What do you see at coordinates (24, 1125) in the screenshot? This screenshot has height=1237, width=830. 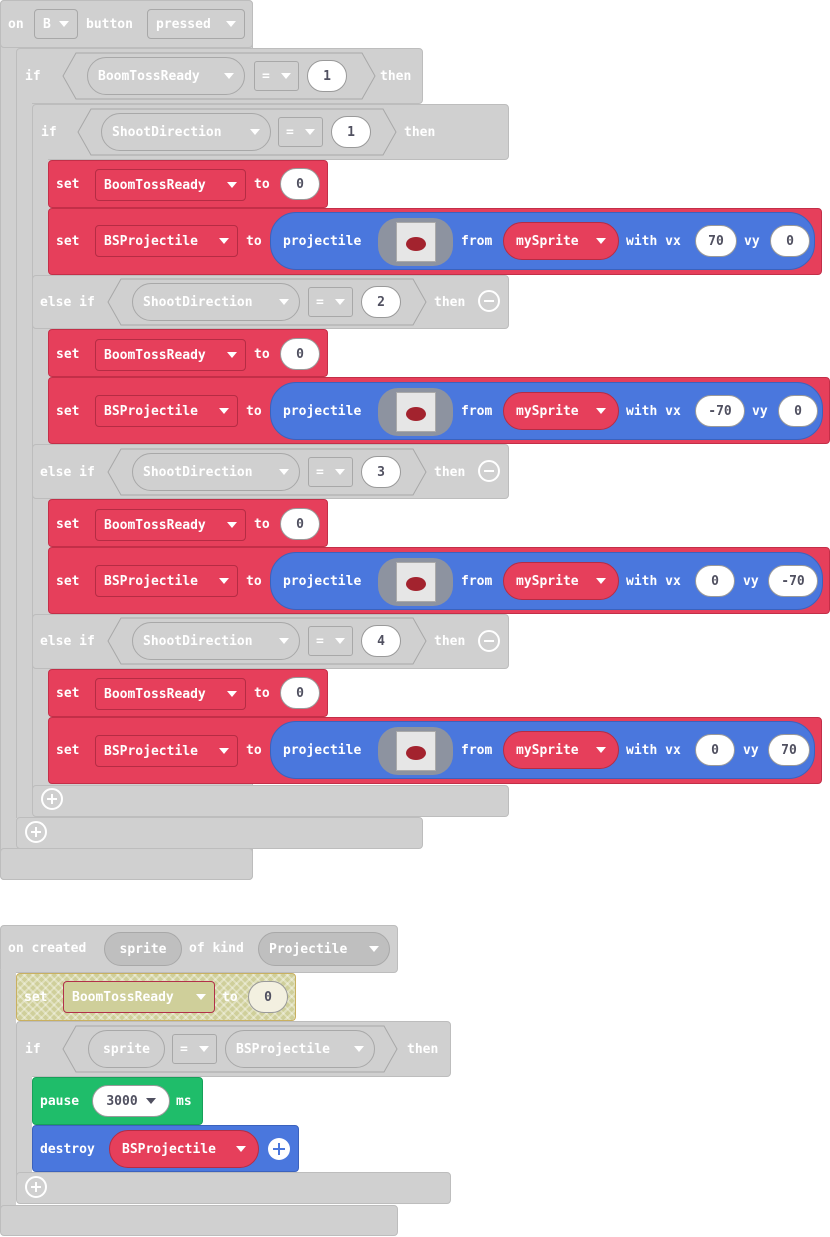 I see `if-arm` at bounding box center [24, 1125].